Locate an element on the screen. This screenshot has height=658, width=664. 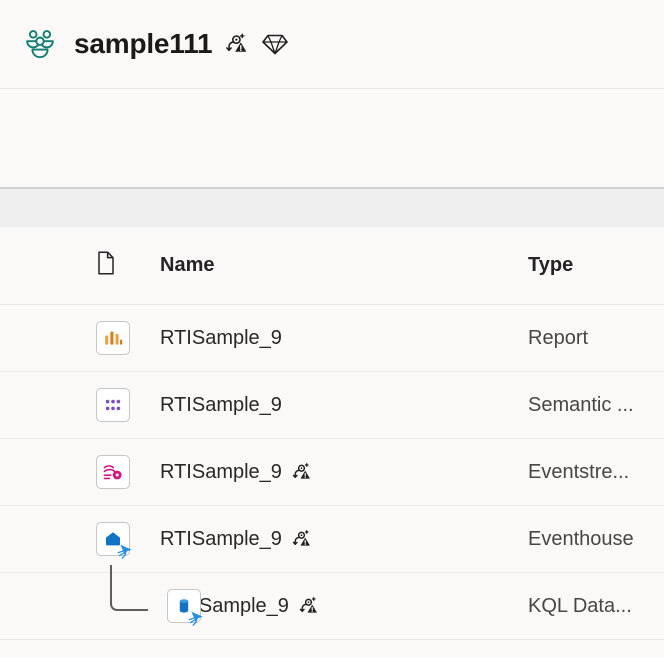
table-header-row: Name Type is located at coordinates (332, 266).